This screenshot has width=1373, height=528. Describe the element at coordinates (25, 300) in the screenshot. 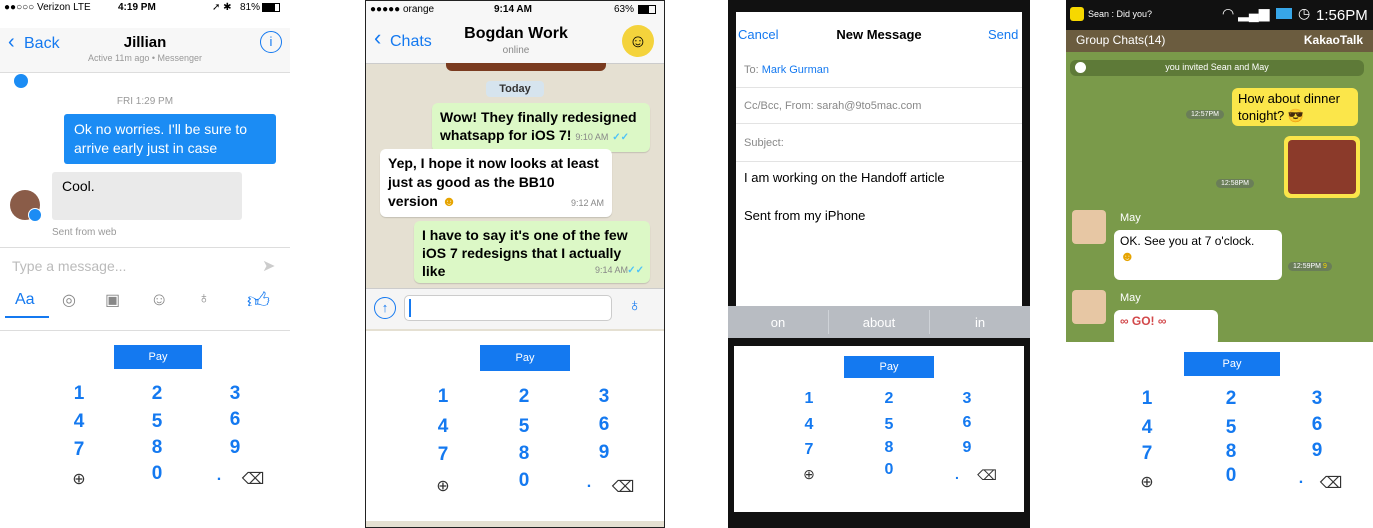

I see `text-mode-button: Aa` at that location.